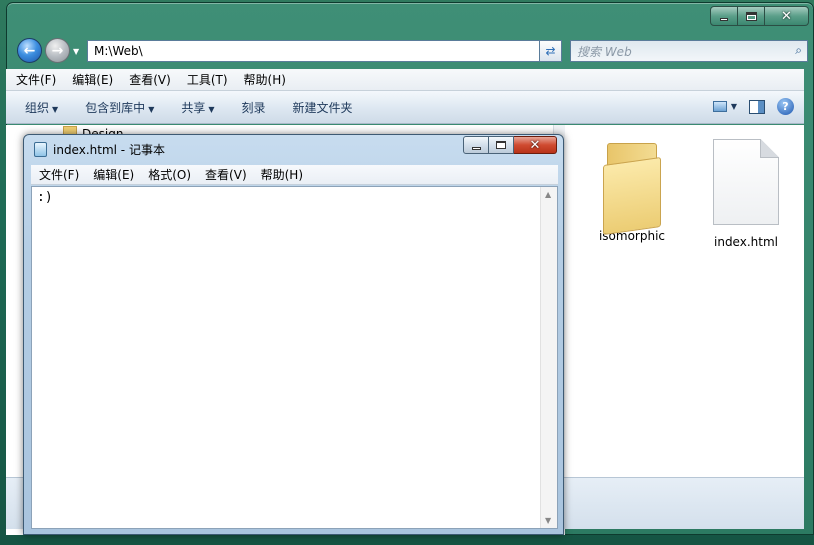 This screenshot has height=545, width=814. Describe the element at coordinates (548, 357) in the screenshot. I see `vertical-scrollbar: ▲ ▼` at that location.